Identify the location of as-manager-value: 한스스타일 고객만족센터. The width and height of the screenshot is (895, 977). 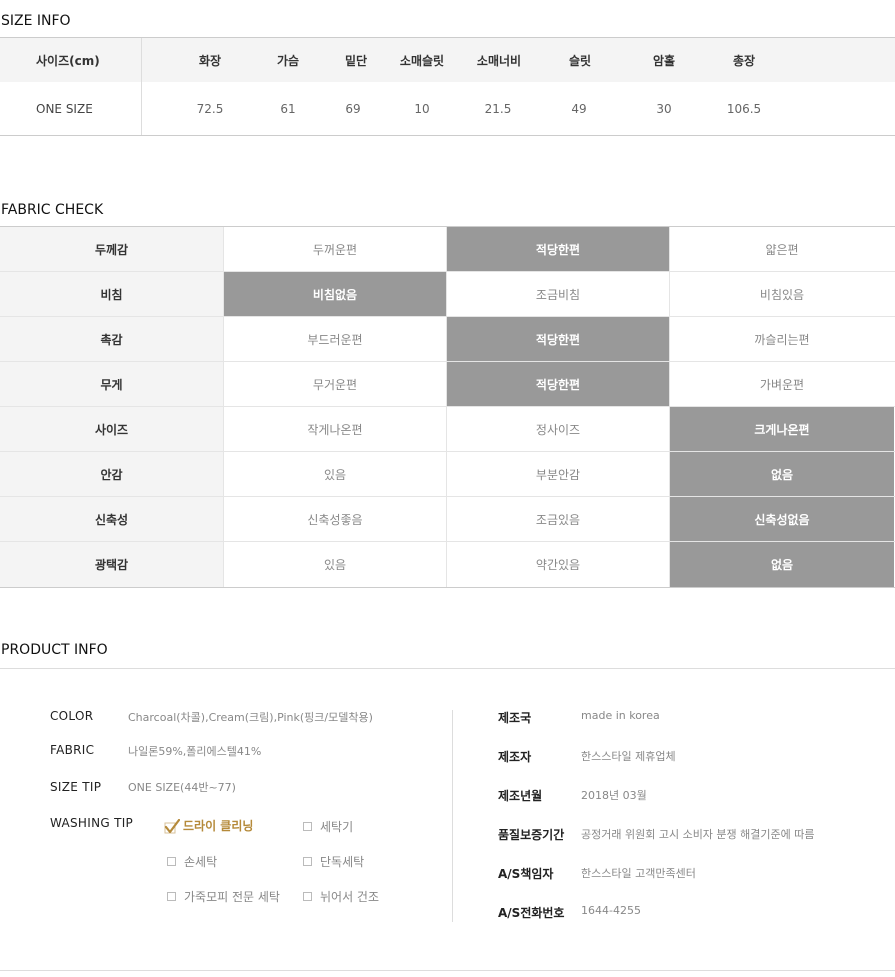
(638, 873).